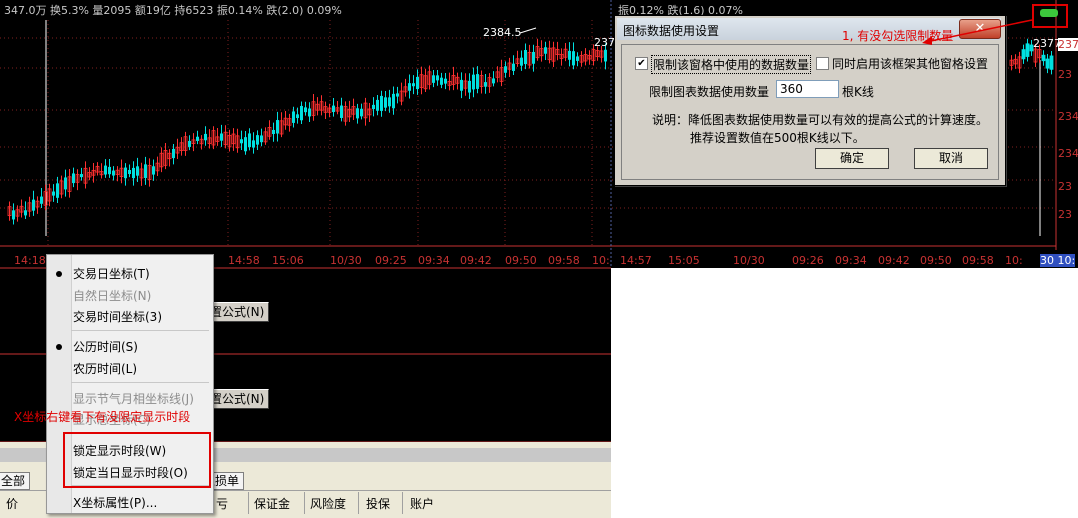 The height and width of the screenshot is (518, 1078). I want to click on dialog-title: 图标数据使用设置, so click(671, 31).